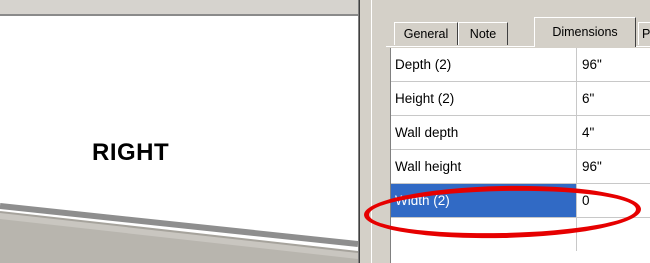  I want to click on property-name: Wall depth, so click(484, 132).